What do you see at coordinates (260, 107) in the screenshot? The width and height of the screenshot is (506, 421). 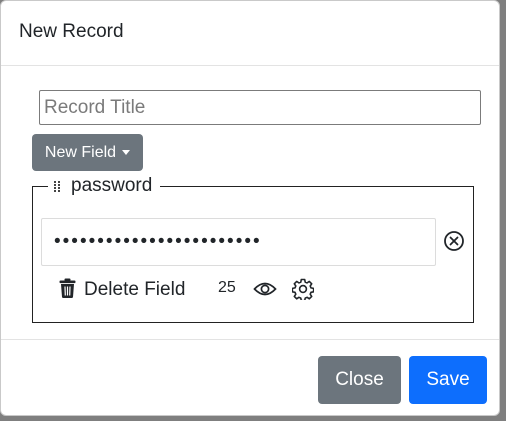 I see `record-title-input` at bounding box center [260, 107].